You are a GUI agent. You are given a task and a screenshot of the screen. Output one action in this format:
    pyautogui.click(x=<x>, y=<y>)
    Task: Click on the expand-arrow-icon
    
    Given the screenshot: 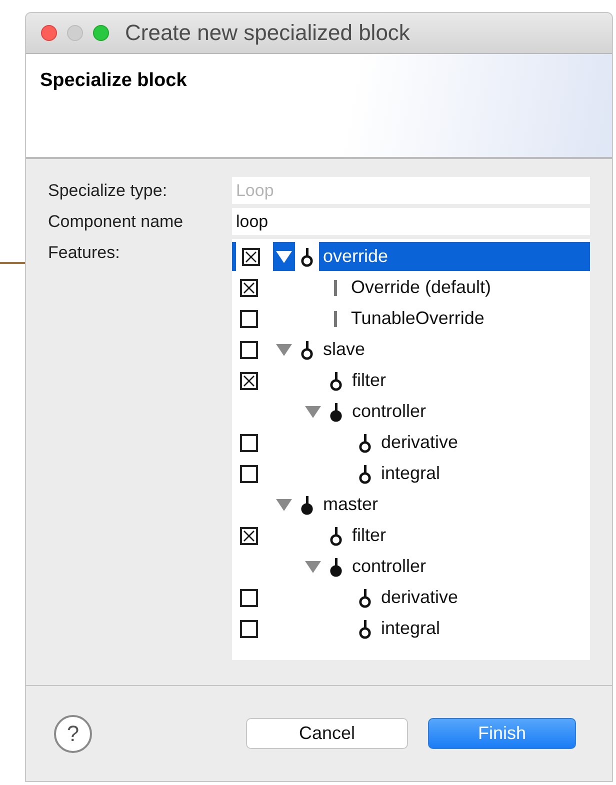 What is the action you would take?
    pyautogui.click(x=284, y=350)
    